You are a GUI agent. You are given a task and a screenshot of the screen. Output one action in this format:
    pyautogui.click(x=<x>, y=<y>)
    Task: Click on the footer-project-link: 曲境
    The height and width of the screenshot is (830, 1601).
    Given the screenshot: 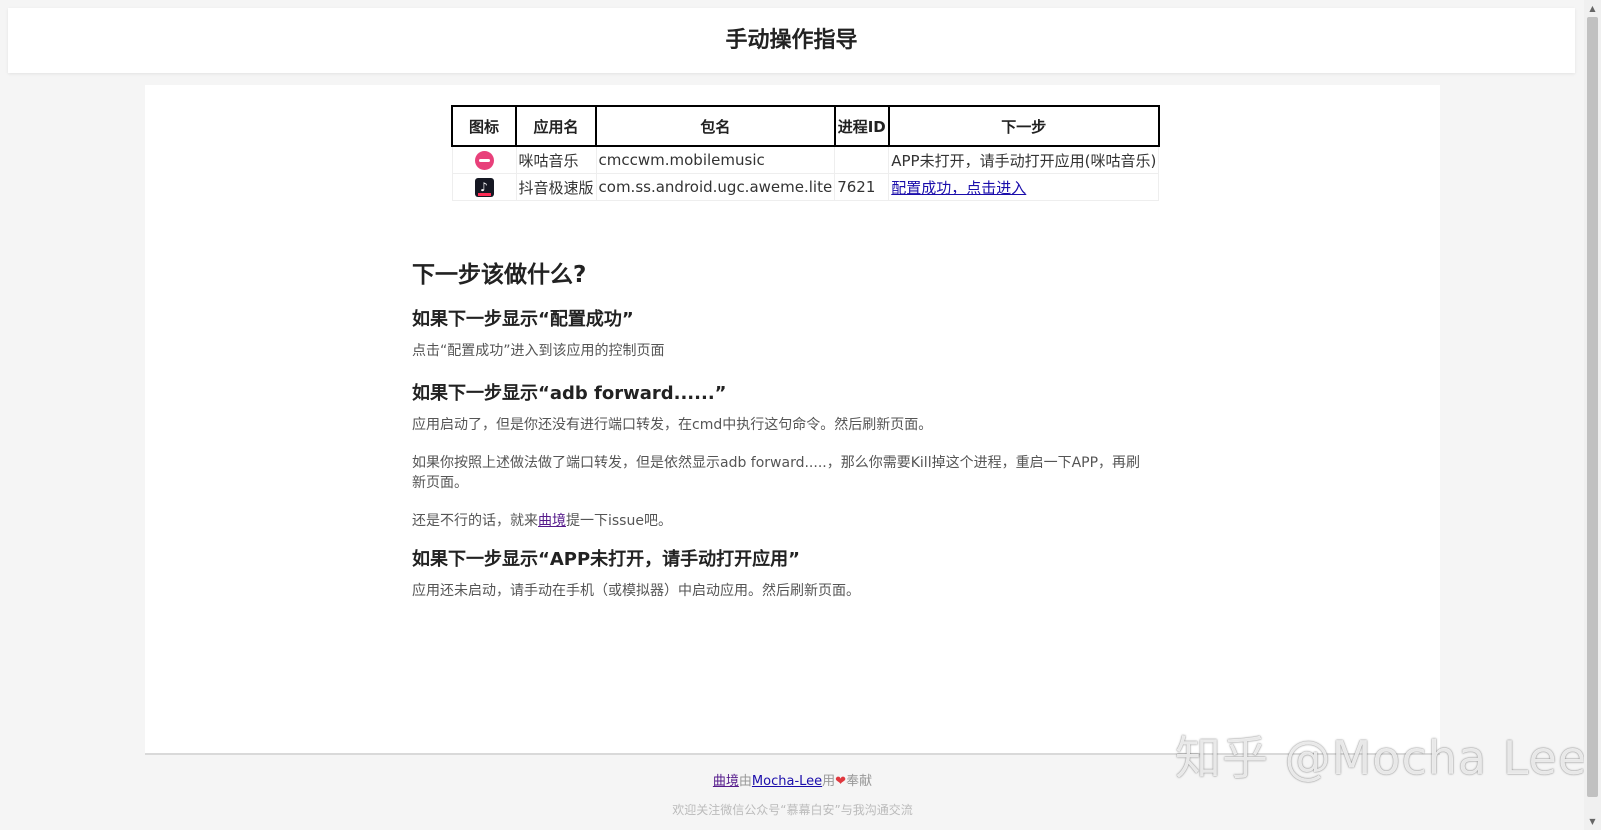 What is the action you would take?
    pyautogui.click(x=726, y=781)
    